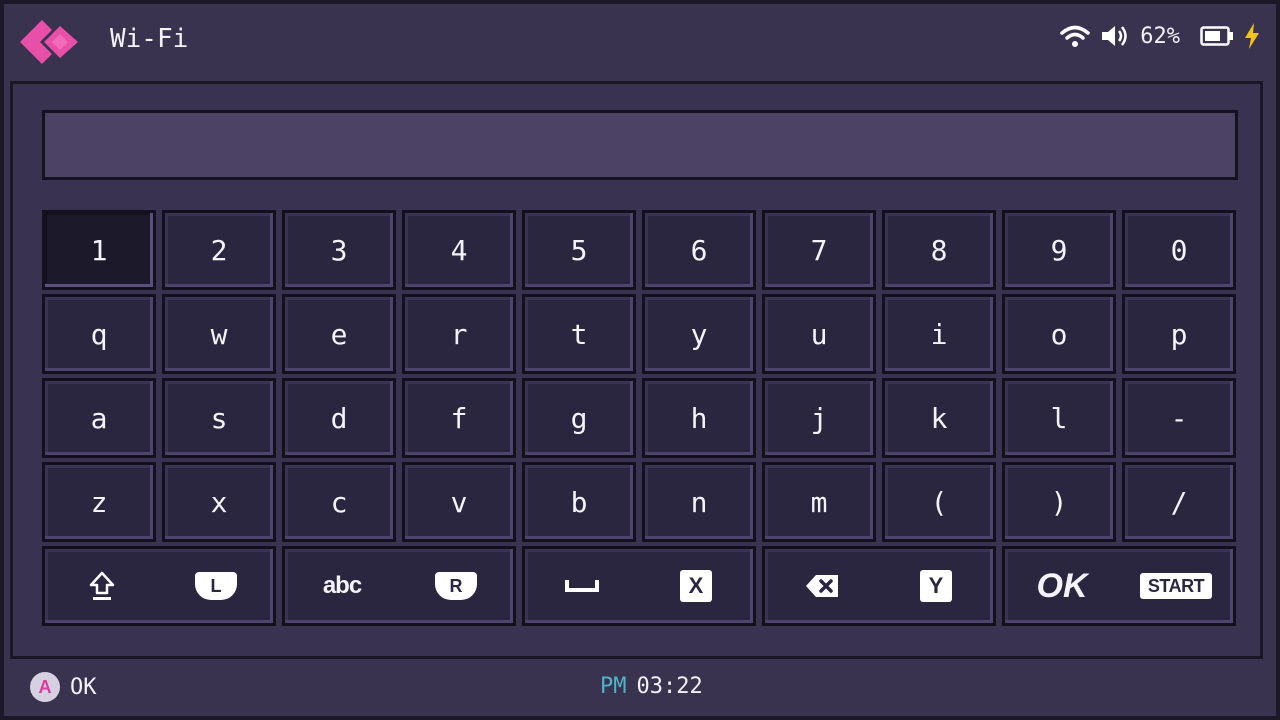 The image size is (1280, 720). I want to click on key-g: g, so click(579, 418).